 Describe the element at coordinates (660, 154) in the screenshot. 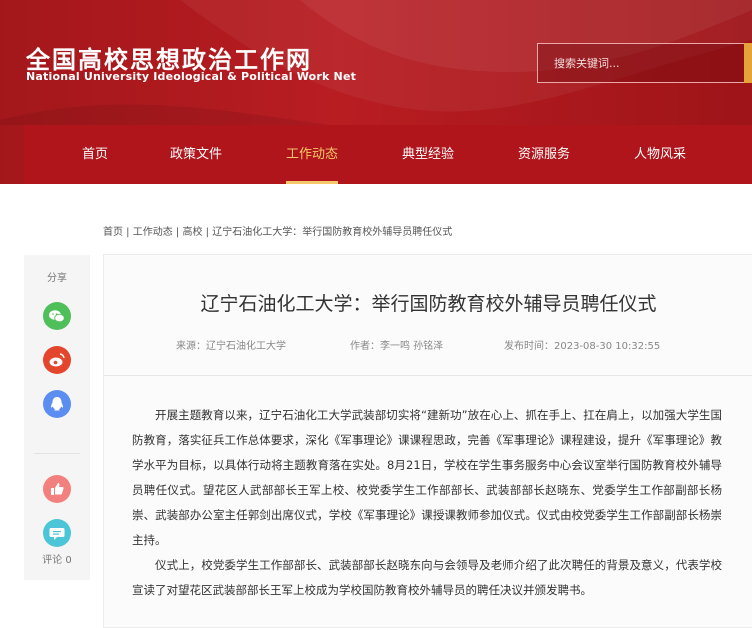

I see `nav-item-people: 人物风采` at that location.